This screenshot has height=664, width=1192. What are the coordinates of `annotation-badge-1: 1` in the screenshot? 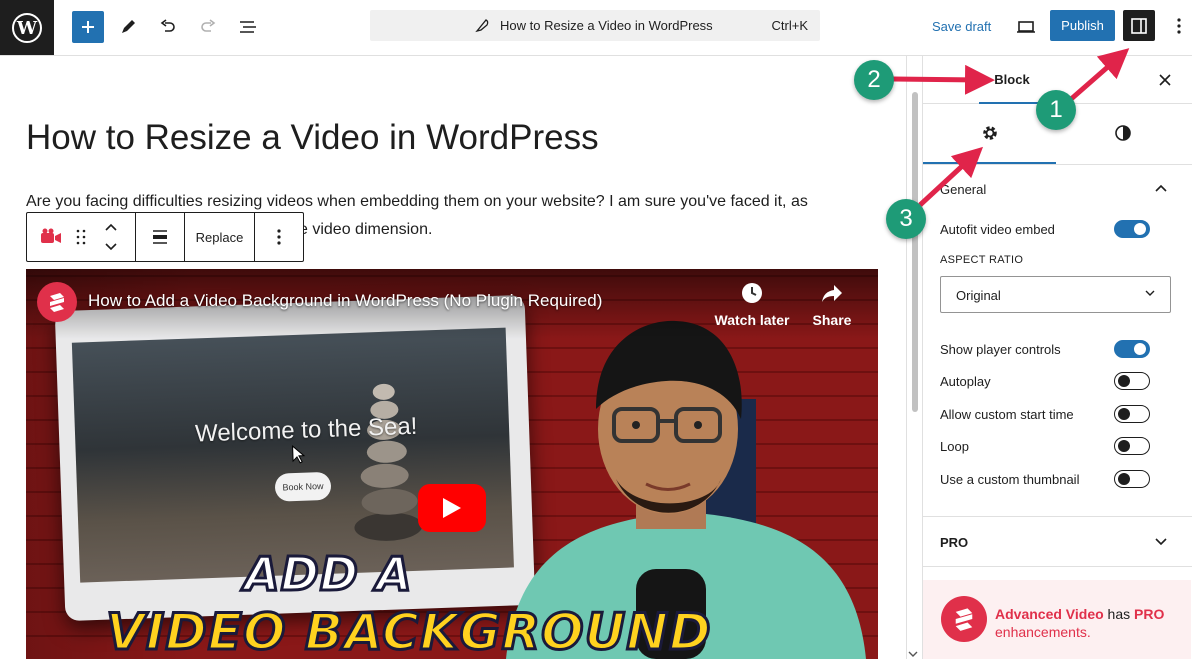 It's located at (1056, 110).